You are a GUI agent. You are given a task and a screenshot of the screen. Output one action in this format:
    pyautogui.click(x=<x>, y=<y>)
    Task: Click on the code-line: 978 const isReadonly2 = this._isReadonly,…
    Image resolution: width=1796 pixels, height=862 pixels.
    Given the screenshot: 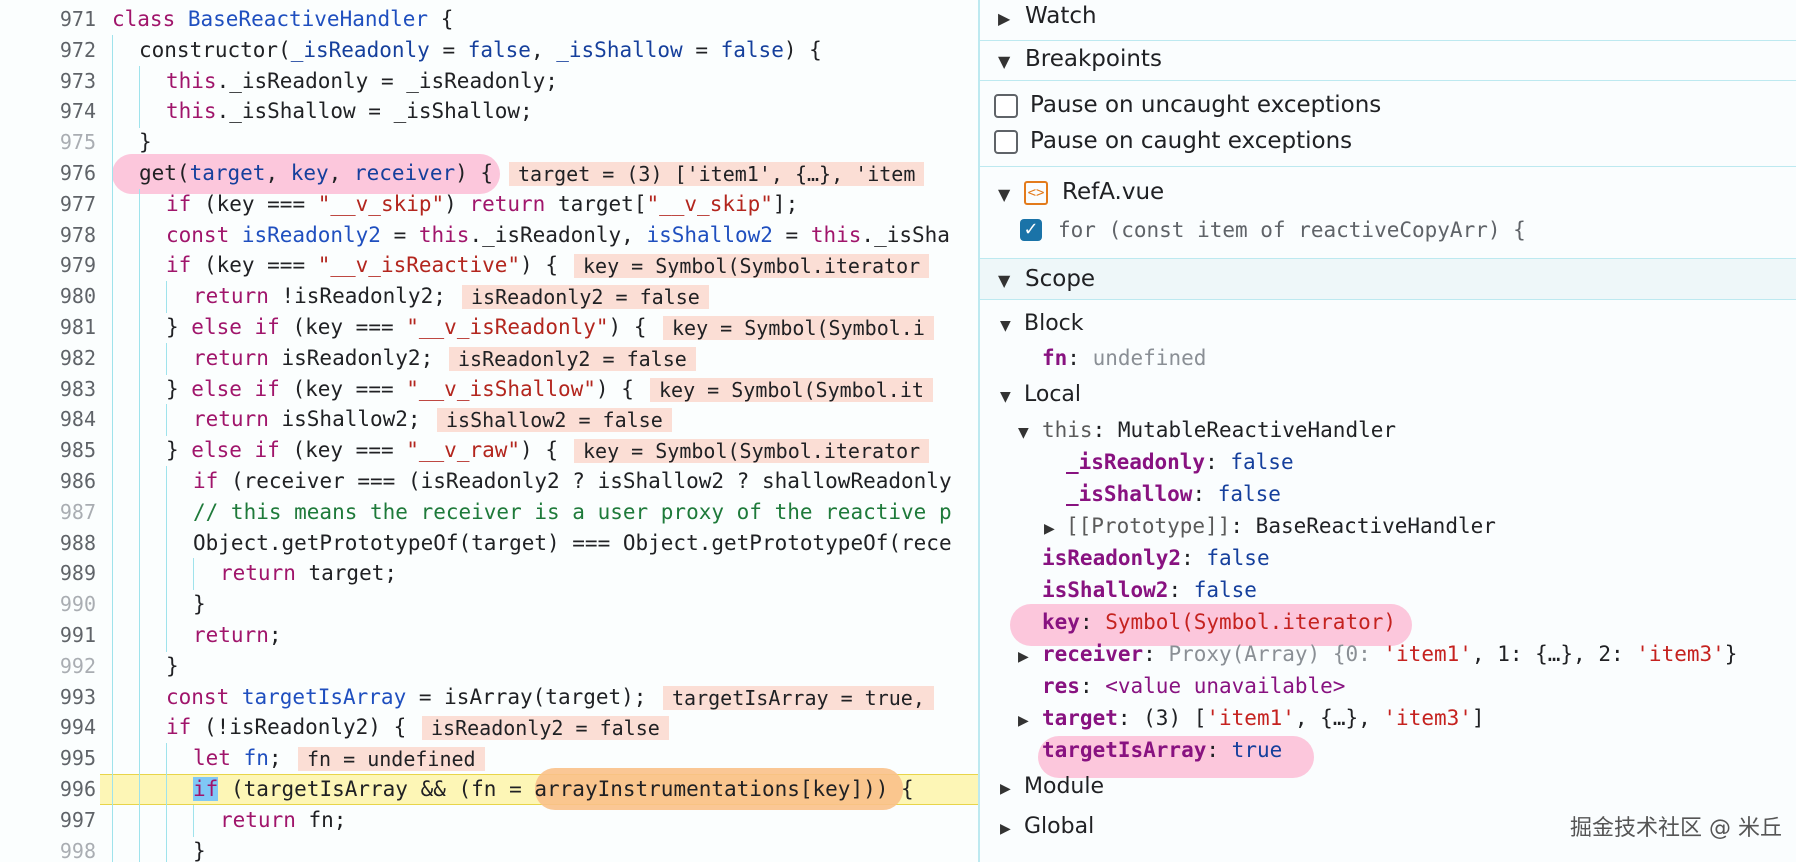 What is the action you would take?
    pyautogui.click(x=489, y=235)
    